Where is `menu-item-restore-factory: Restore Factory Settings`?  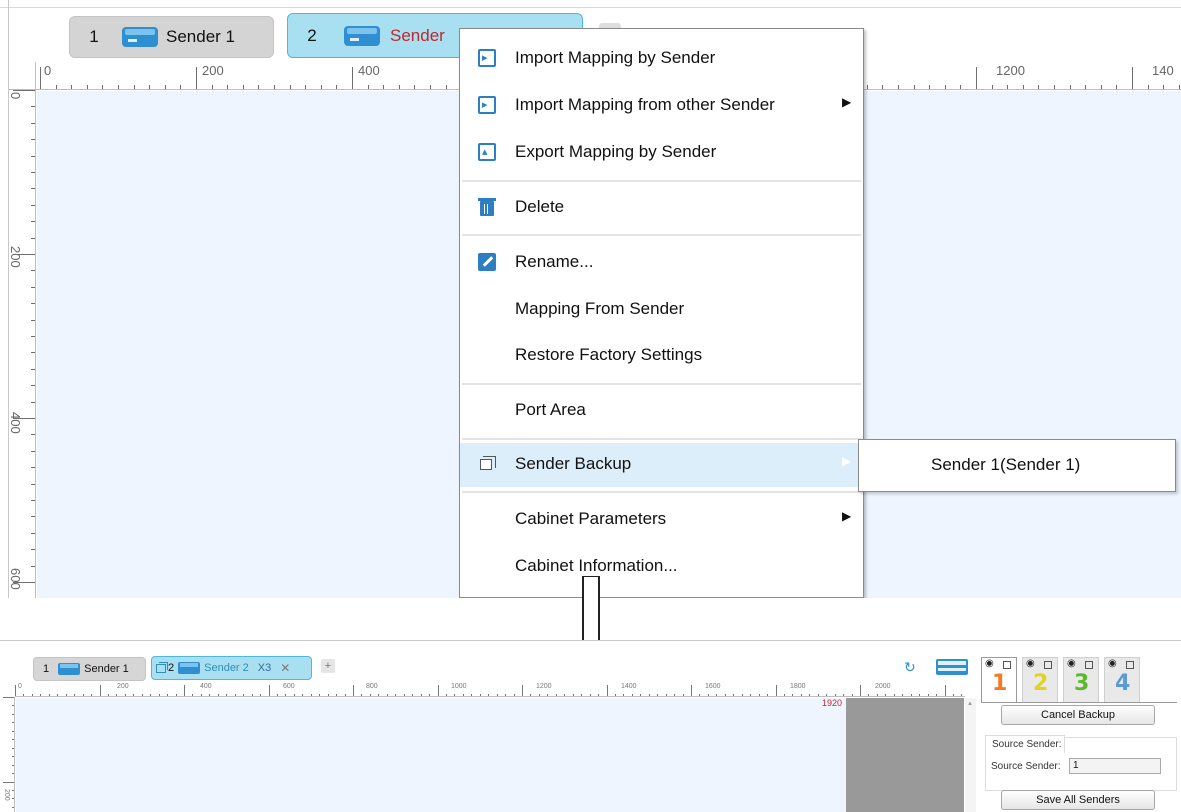 menu-item-restore-factory: Restore Factory Settings is located at coordinates (661, 356).